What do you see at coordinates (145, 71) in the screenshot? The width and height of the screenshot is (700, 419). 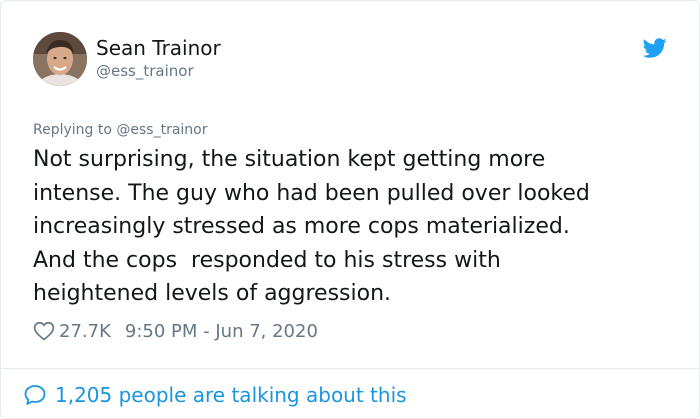 I see `author-handle: @ess_trainor` at bounding box center [145, 71].